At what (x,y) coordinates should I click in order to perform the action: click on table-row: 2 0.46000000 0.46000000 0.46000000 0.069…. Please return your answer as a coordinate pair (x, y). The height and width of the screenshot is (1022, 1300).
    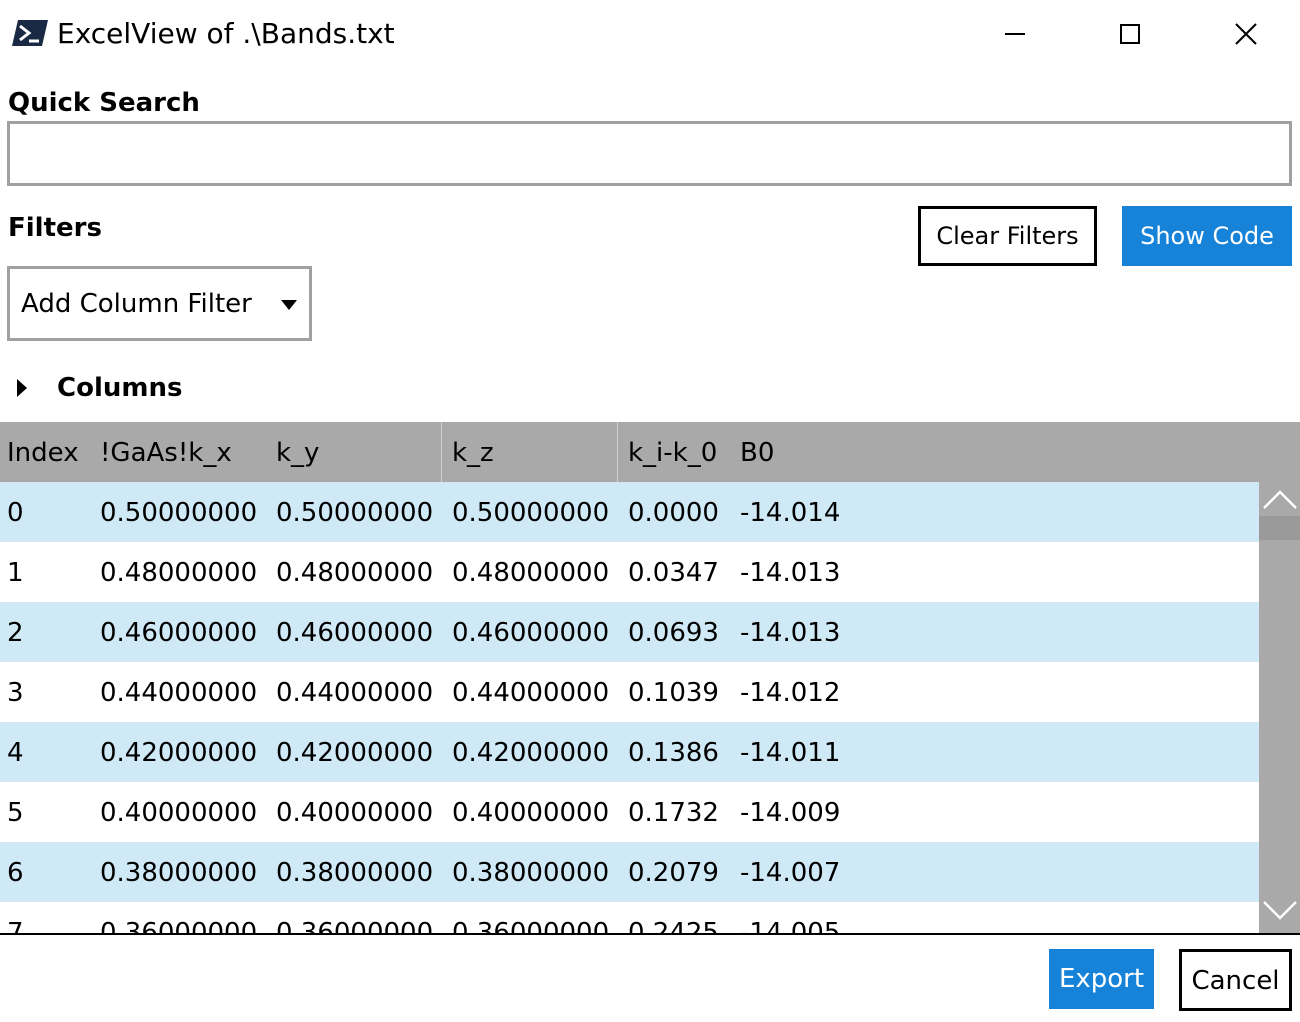
    Looking at the image, I should click on (629, 632).